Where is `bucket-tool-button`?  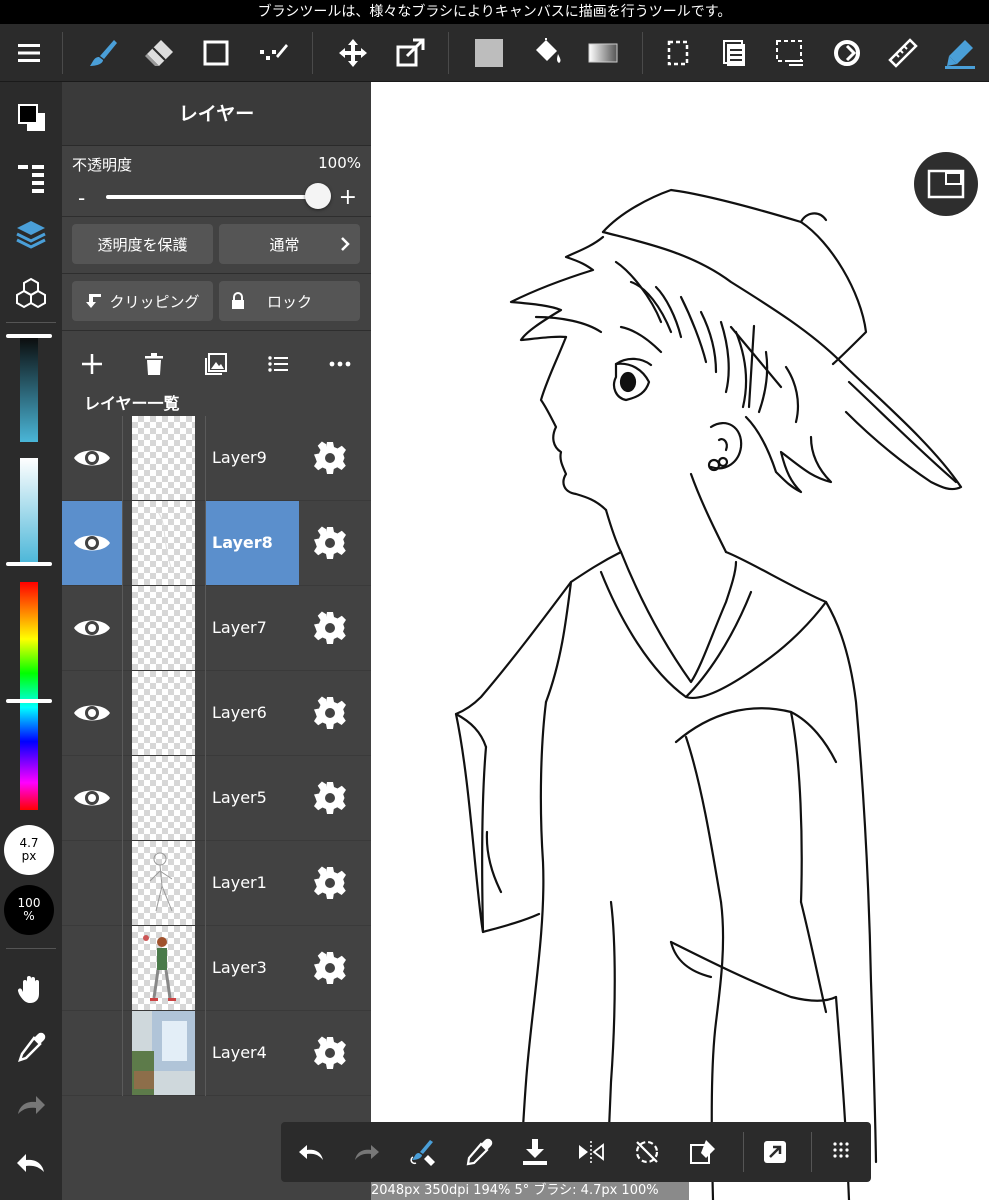
bucket-tool-button is located at coordinates (546, 53).